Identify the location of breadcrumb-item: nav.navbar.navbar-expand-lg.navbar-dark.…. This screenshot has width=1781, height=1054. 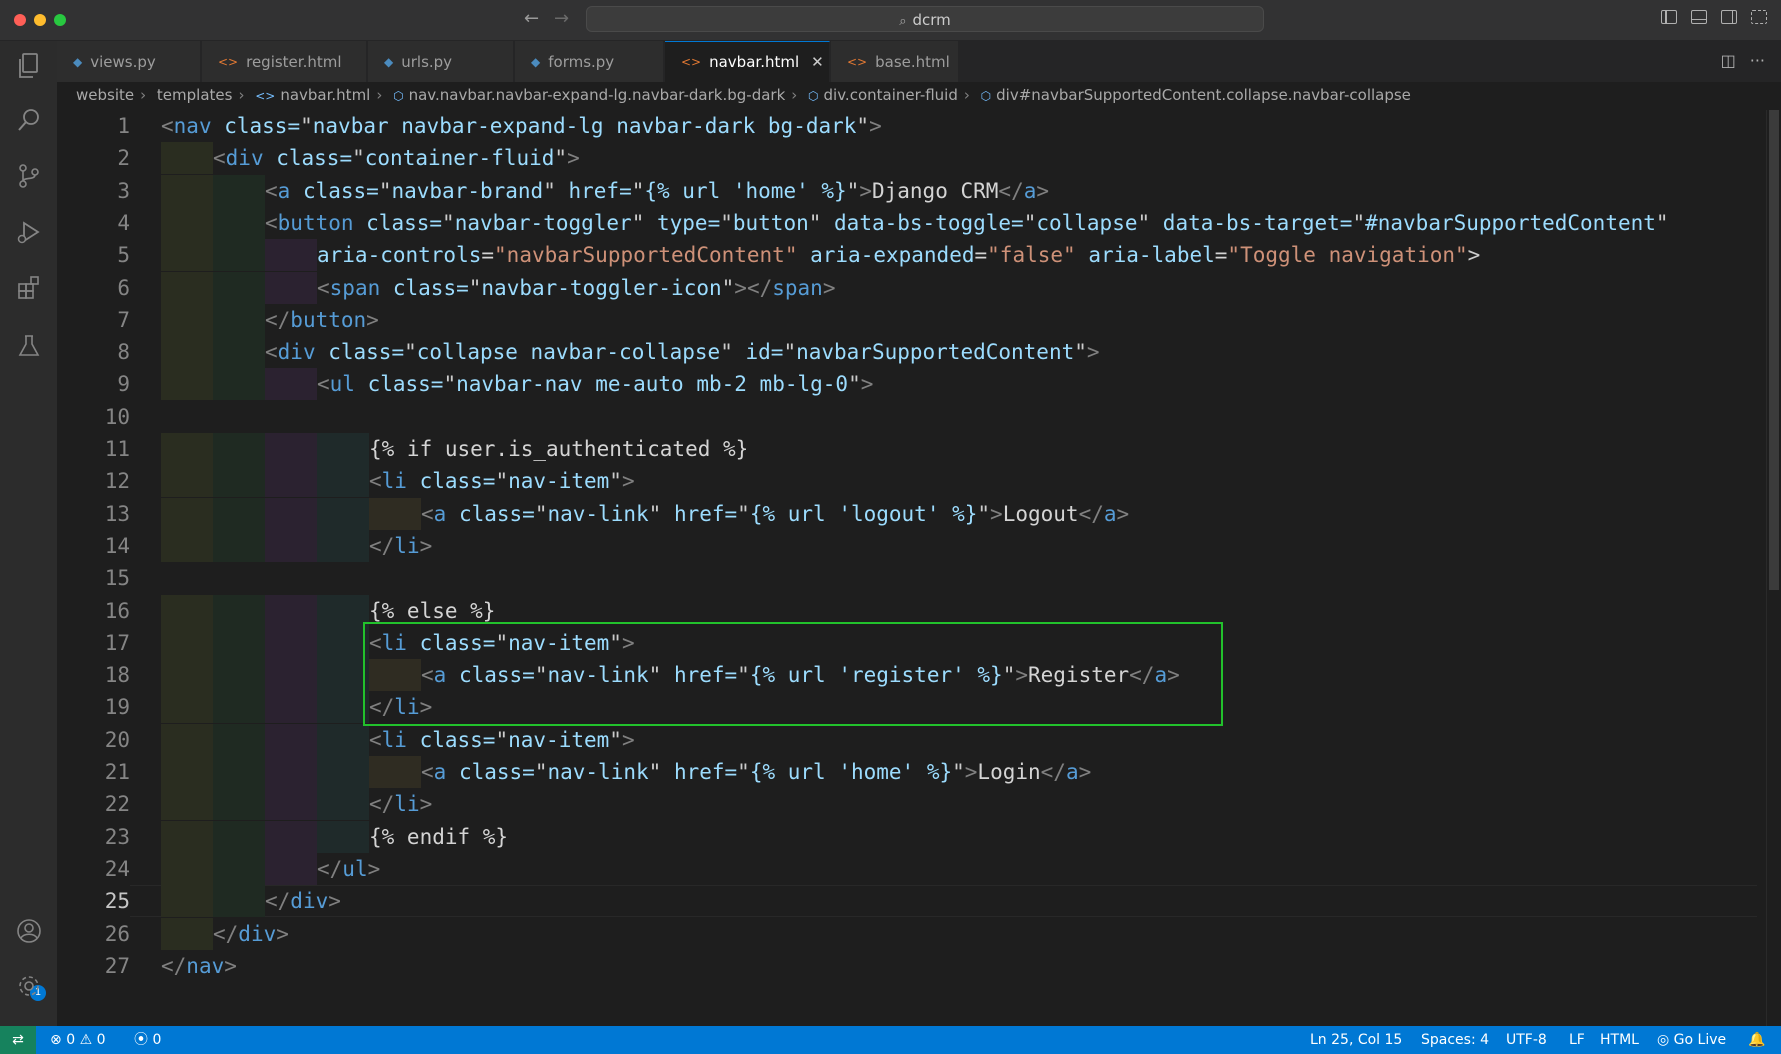
(597, 95).